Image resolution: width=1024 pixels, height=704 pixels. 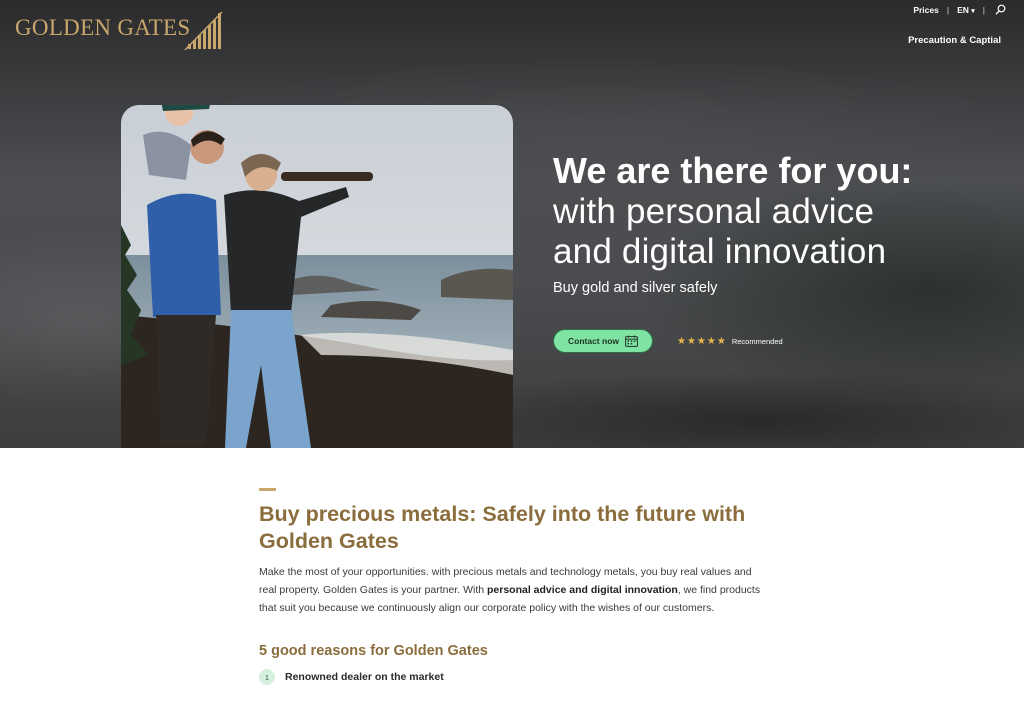 I want to click on logo: GOLDEN GATES, so click(x=119, y=31).